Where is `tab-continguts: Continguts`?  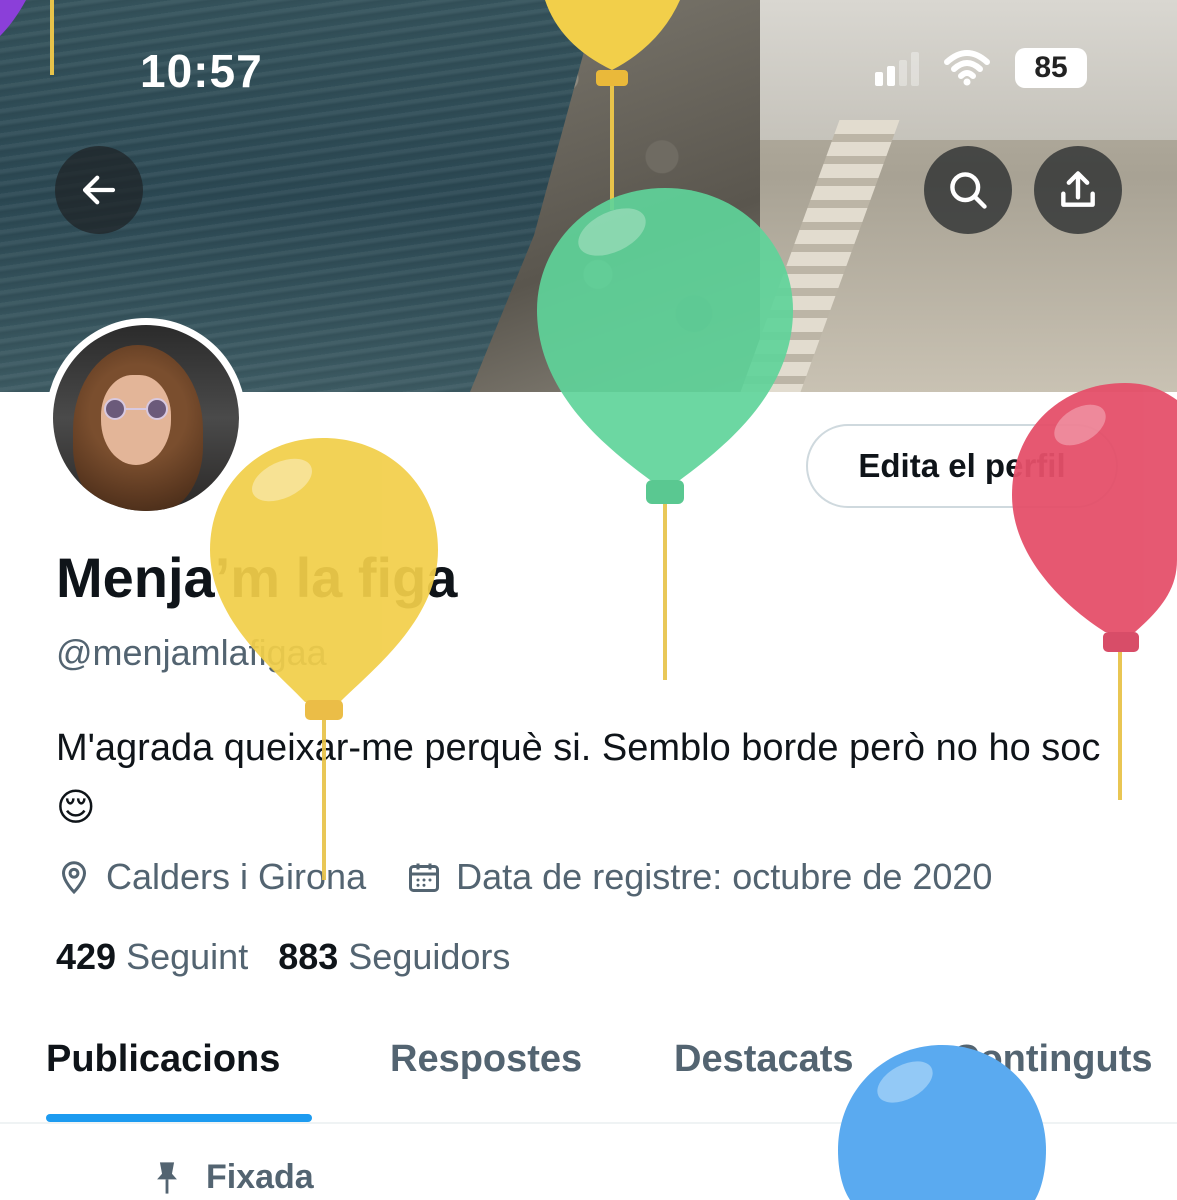 tab-continguts: Continguts is located at coordinates (1052, 1059).